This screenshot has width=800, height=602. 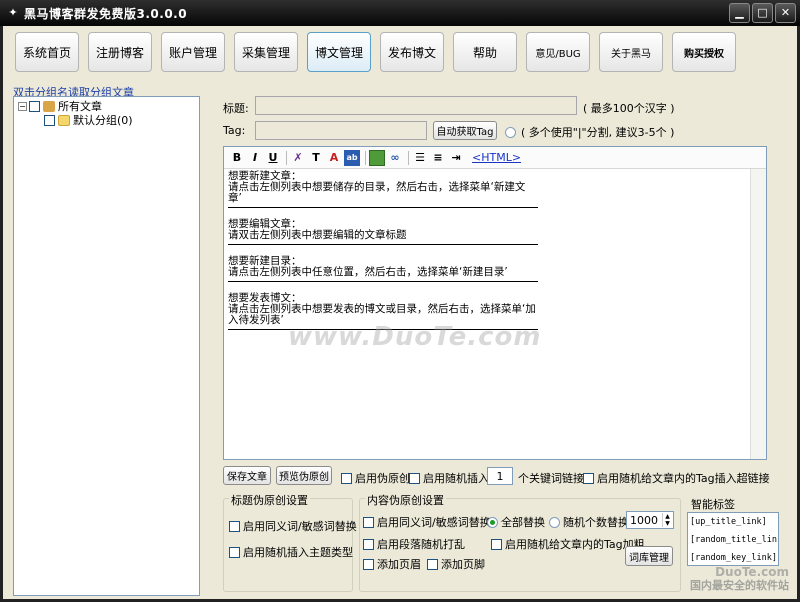 What do you see at coordinates (13, 12) in the screenshot?
I see `app-logo-icon: ✦` at bounding box center [13, 12].